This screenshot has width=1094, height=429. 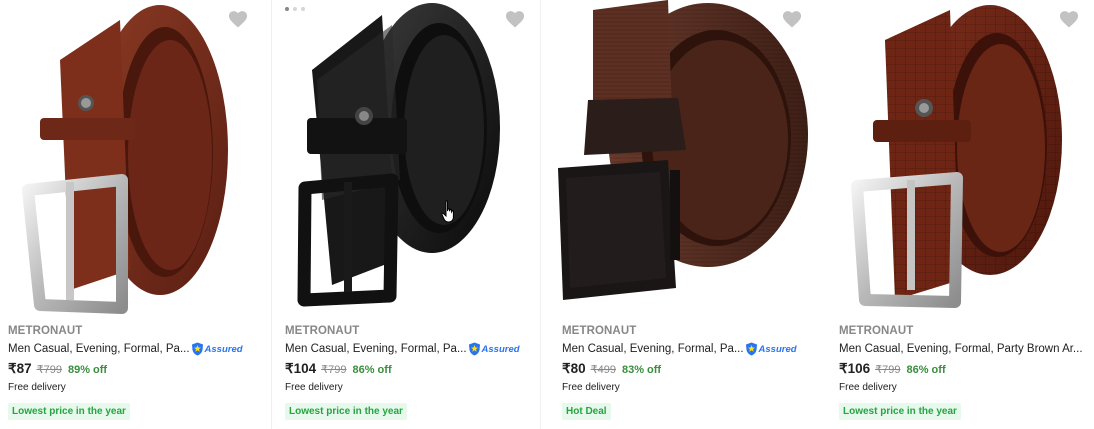 What do you see at coordinates (603, 370) in the screenshot?
I see `mrp-price: ₹499` at bounding box center [603, 370].